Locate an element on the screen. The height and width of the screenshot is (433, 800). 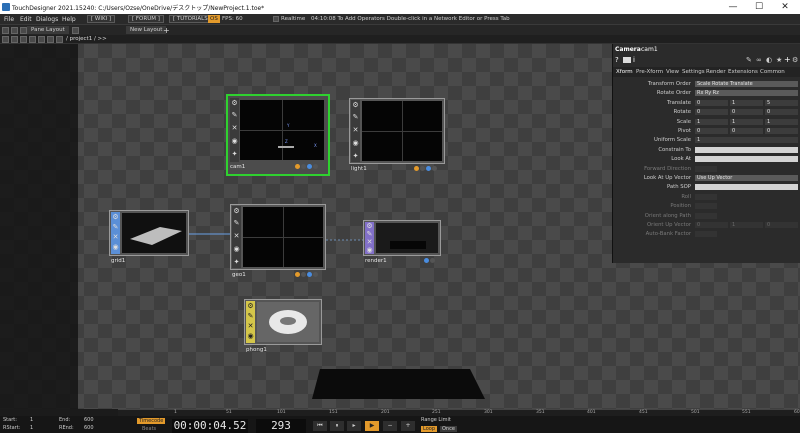
tab-common: Common is located at coordinates (772, 72).